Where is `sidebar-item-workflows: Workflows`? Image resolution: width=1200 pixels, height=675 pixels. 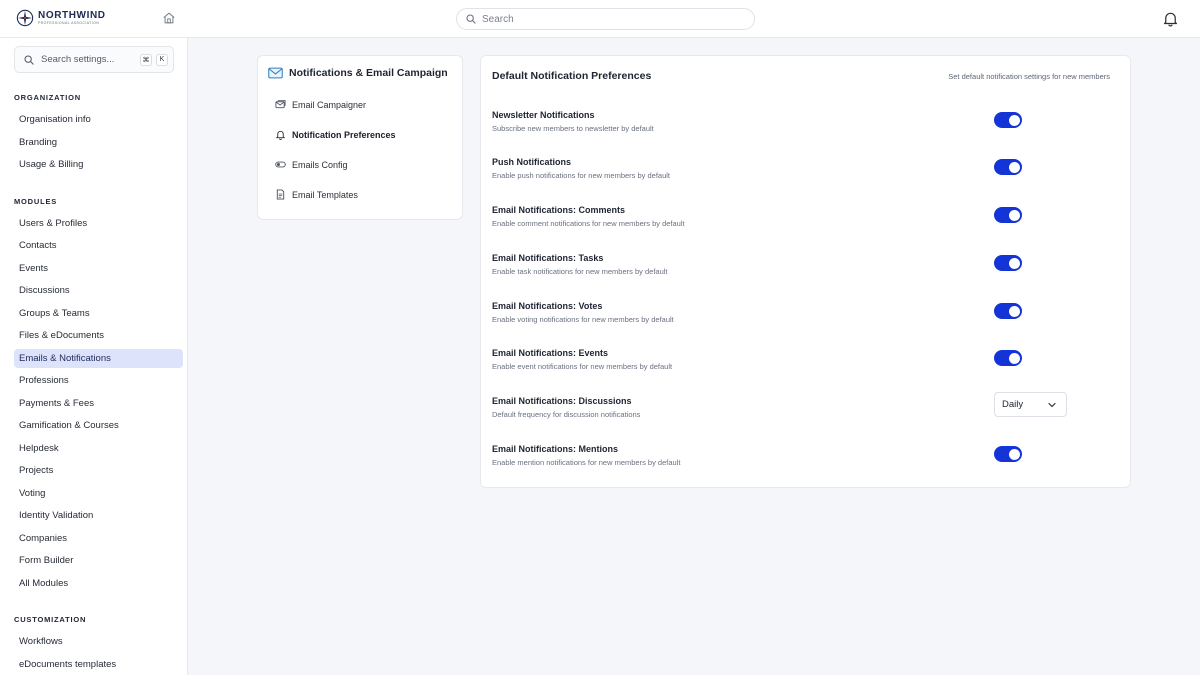
sidebar-item-workflows: Workflows is located at coordinates (98, 641).